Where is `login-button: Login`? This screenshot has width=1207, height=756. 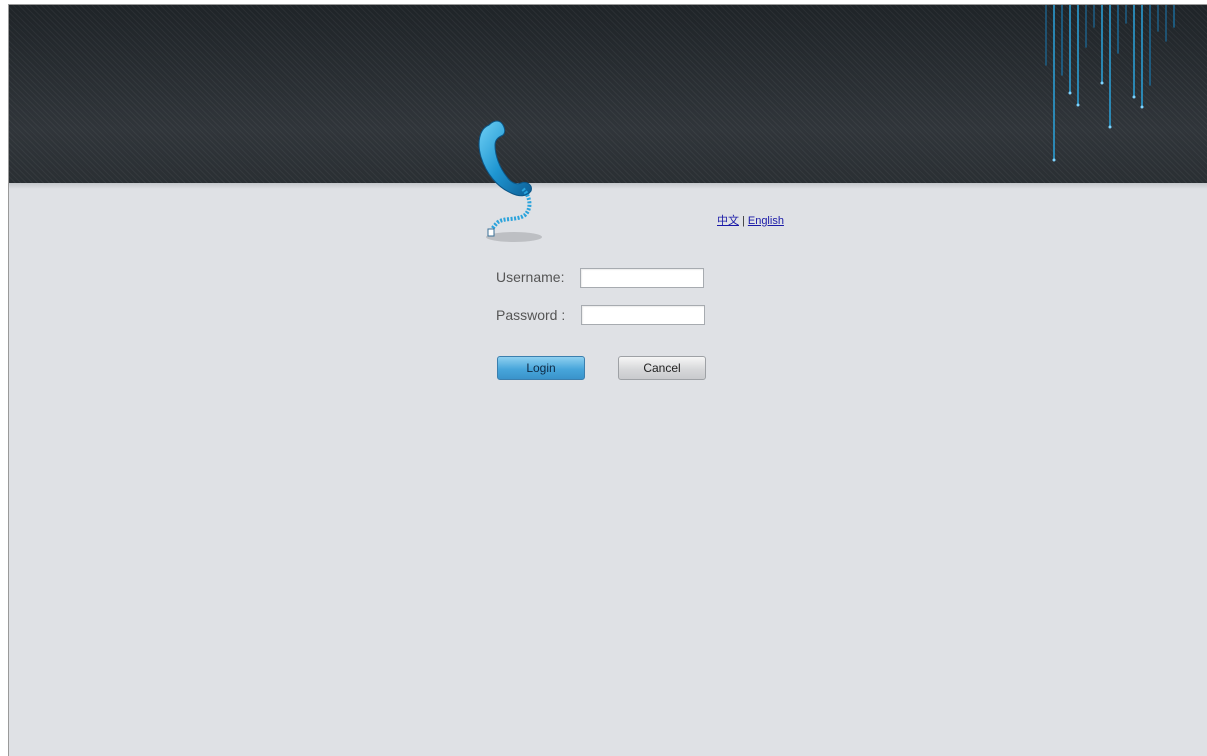 login-button: Login is located at coordinates (541, 368).